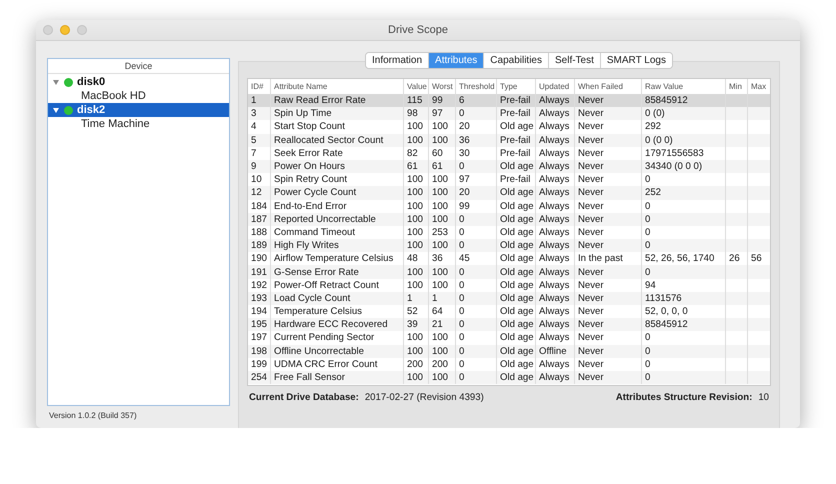  Describe the element at coordinates (509, 325) in the screenshot. I see `table-row: 195 Hardware ECC Recovered 39 21 0 Old age Always Never 85845912` at that location.